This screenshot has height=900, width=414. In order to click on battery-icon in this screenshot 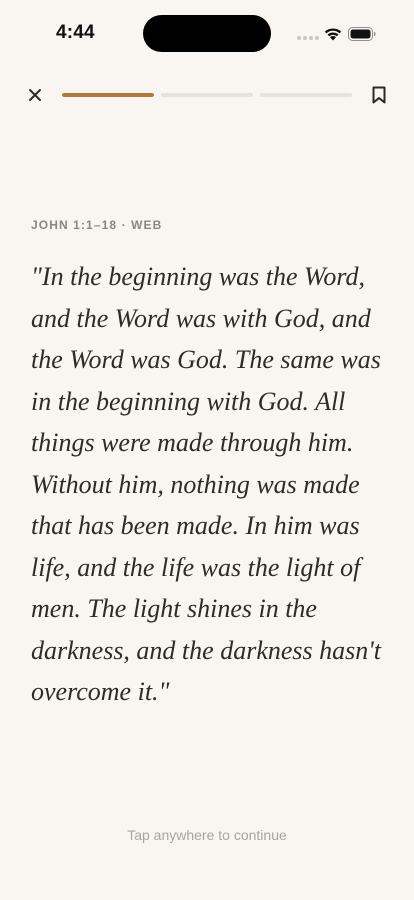, I will do `click(362, 34)`.